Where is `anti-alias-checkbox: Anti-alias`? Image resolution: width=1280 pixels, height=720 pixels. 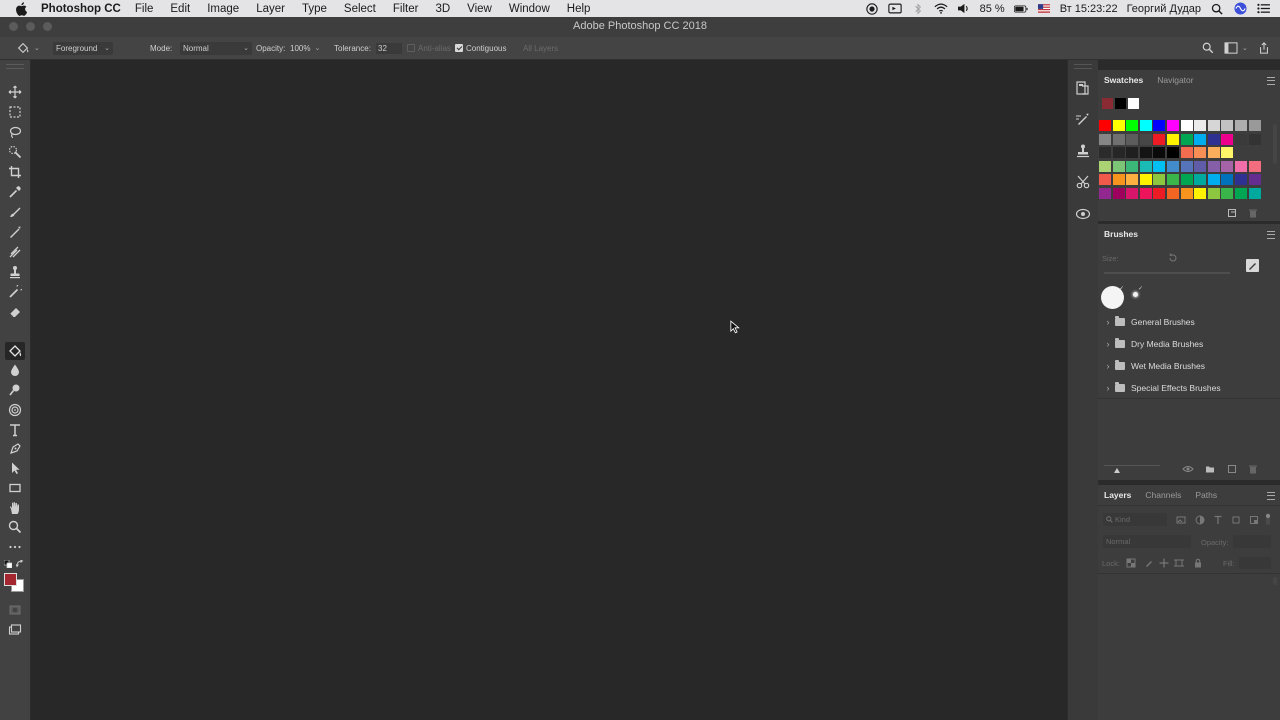
anti-alias-checkbox: Anti-alias is located at coordinates (429, 48).